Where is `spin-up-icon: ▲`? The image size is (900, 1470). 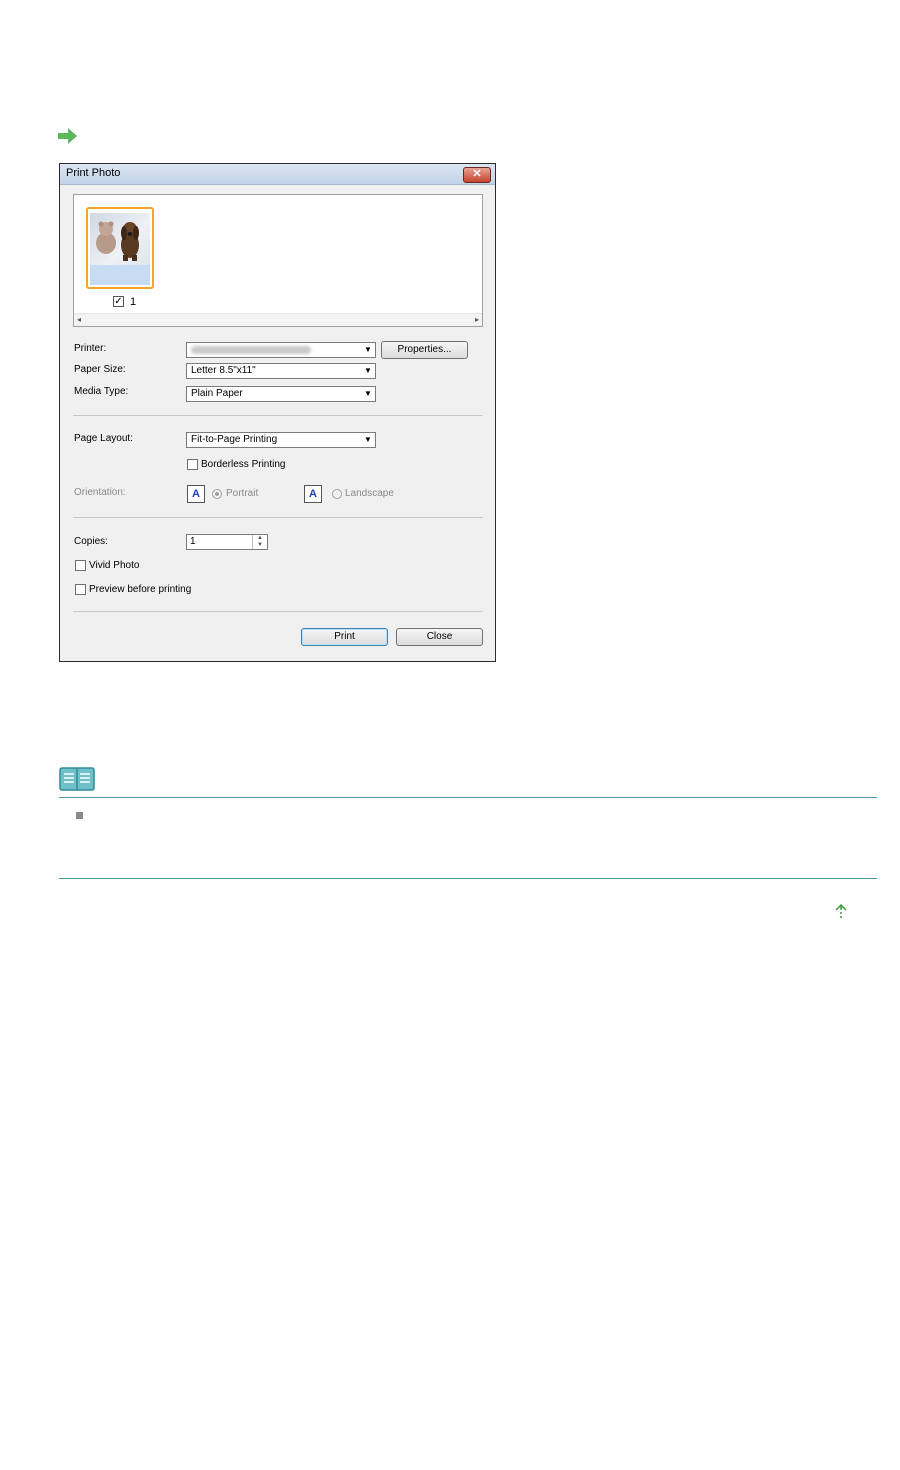 spin-up-icon: ▲ is located at coordinates (260, 538).